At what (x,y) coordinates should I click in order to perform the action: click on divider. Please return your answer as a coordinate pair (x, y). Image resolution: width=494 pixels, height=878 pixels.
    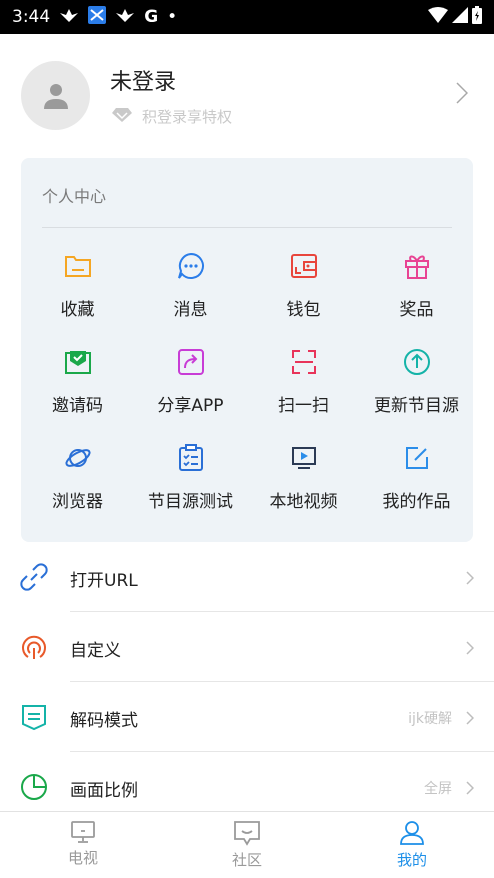
    Looking at the image, I should click on (247, 227).